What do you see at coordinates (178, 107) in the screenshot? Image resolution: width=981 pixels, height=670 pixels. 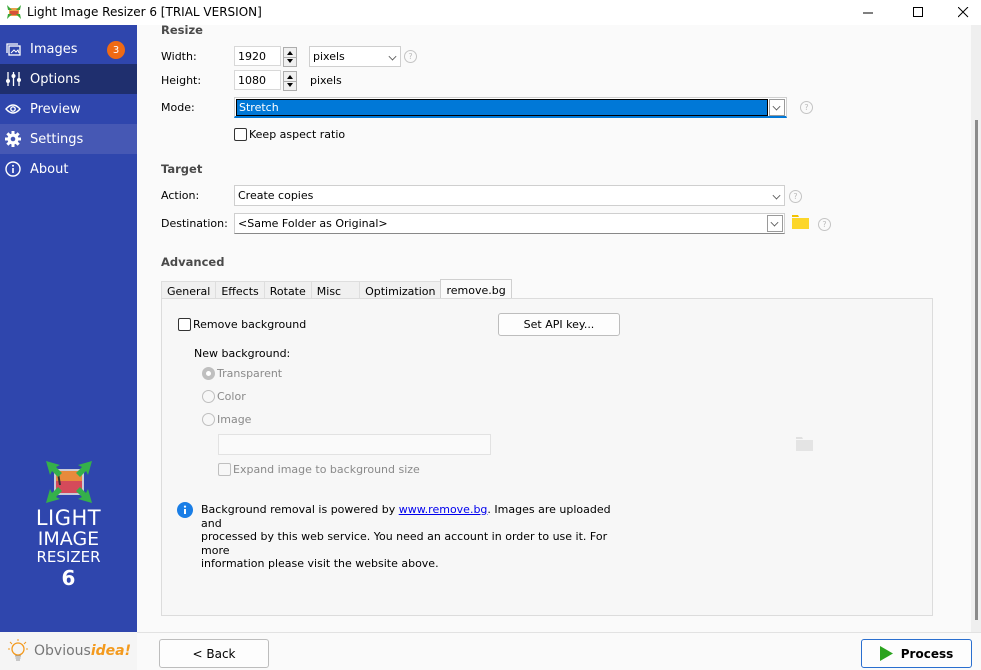 I see `mode-label: Mode:` at bounding box center [178, 107].